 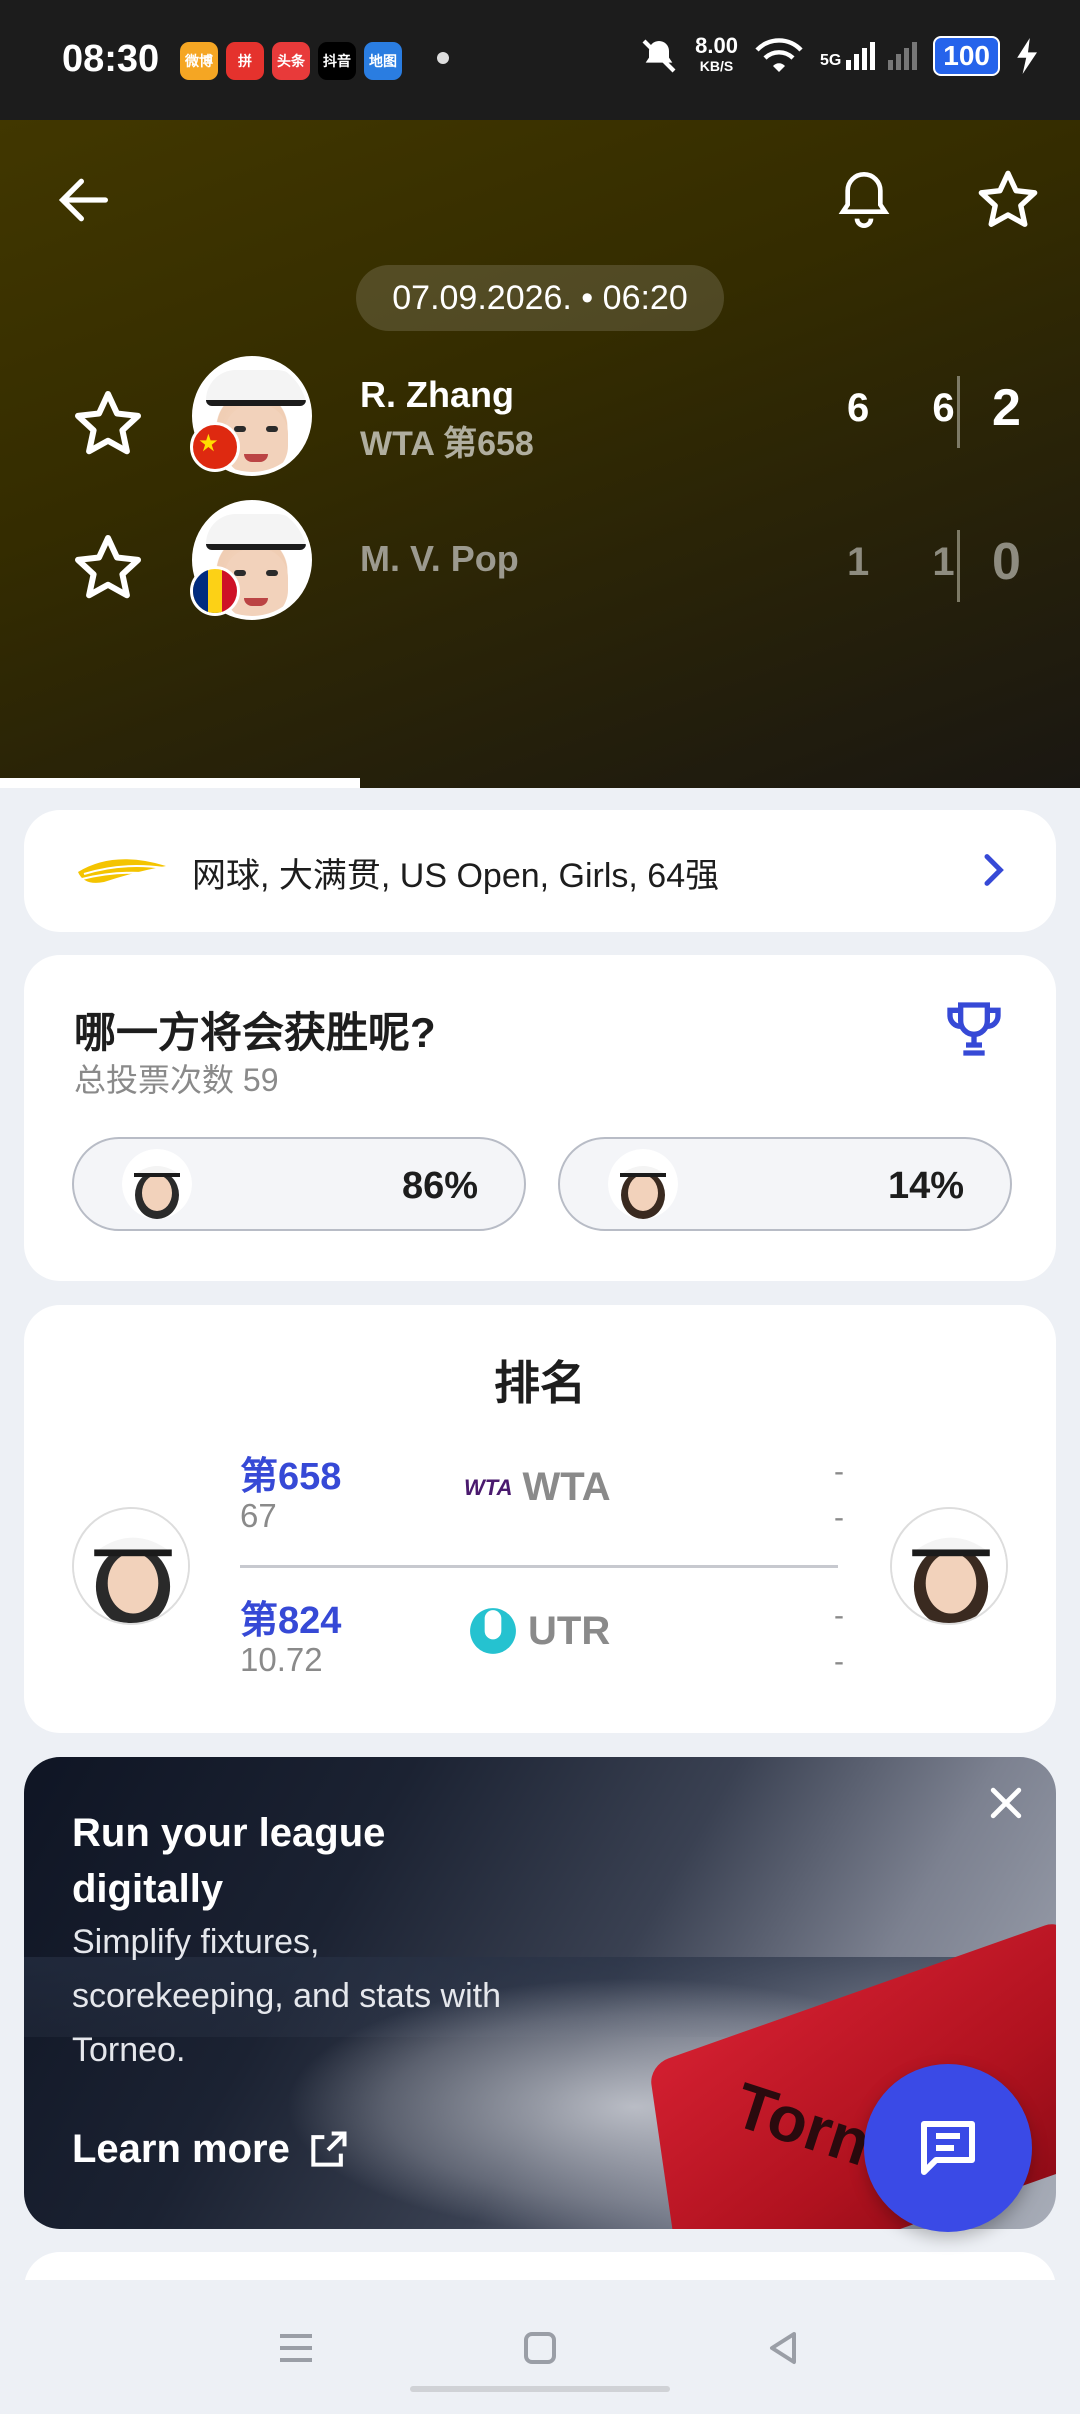 I want to click on battery-indicator: 100, so click(x=966, y=56).